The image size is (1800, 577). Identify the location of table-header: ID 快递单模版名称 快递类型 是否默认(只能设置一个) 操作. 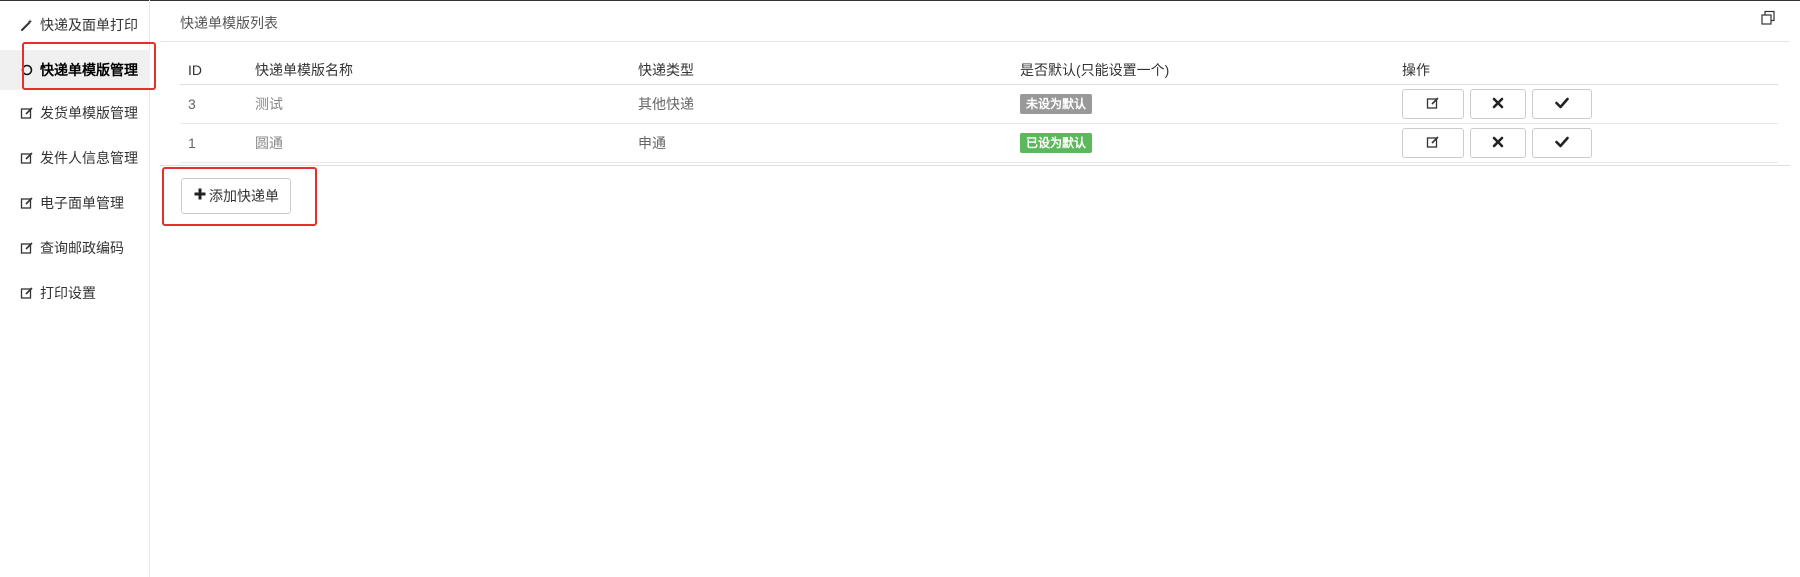
(979, 70).